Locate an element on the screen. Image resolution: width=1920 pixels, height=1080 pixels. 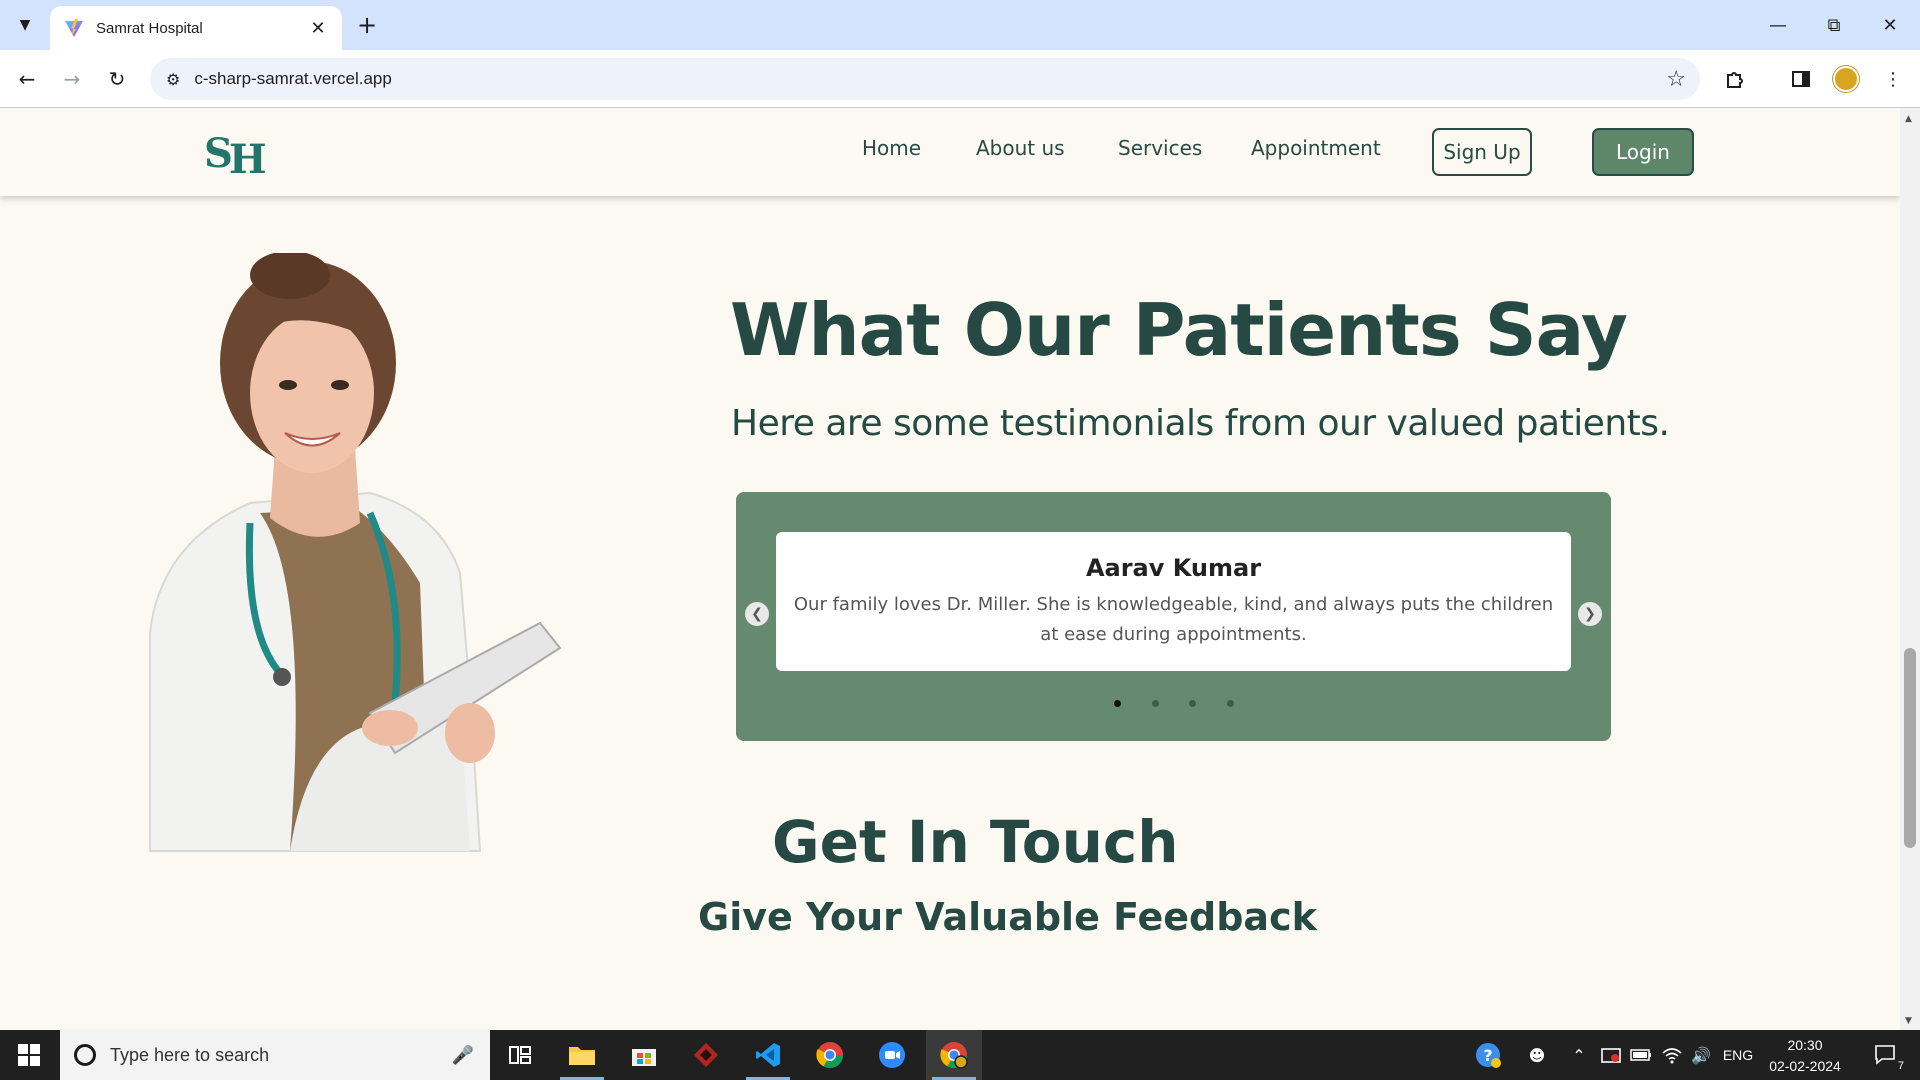
microphone-icon: 🎤 is located at coordinates (463, 1055).